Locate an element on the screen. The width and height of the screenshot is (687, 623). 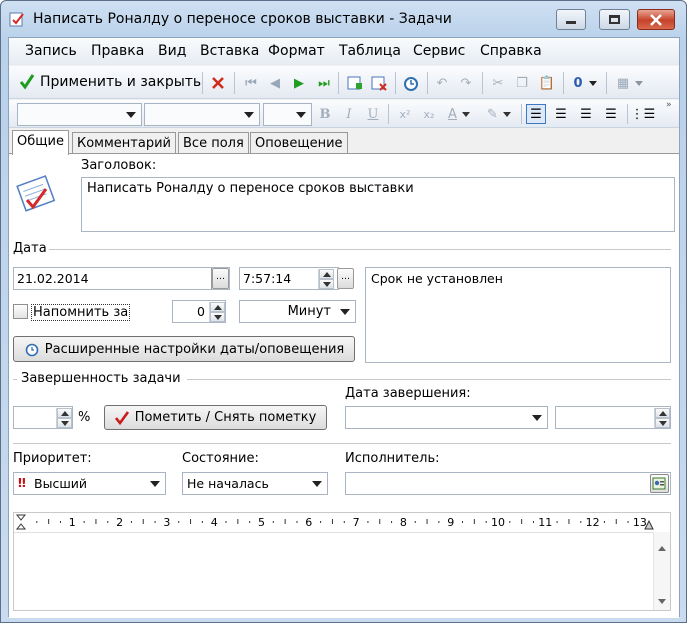
contacts-icon is located at coordinates (659, 483).